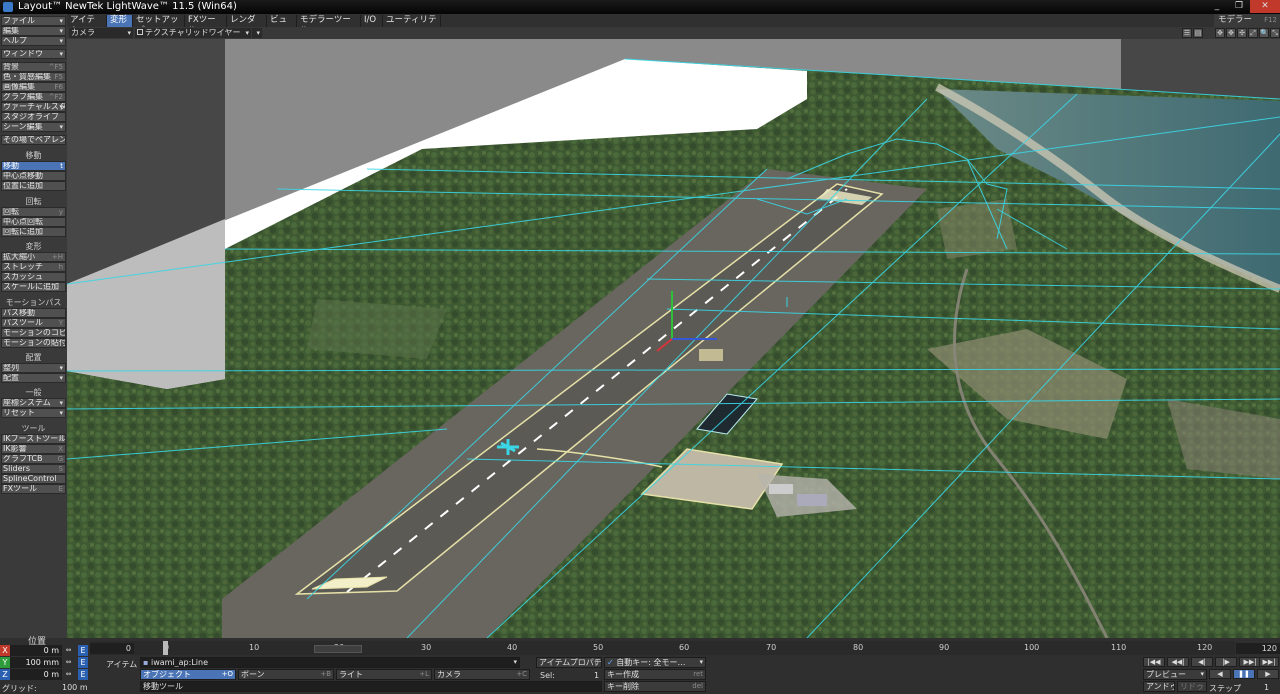 This screenshot has height=694, width=1280. I want to click on previous-key-button: ◀◀|, so click(1178, 662).